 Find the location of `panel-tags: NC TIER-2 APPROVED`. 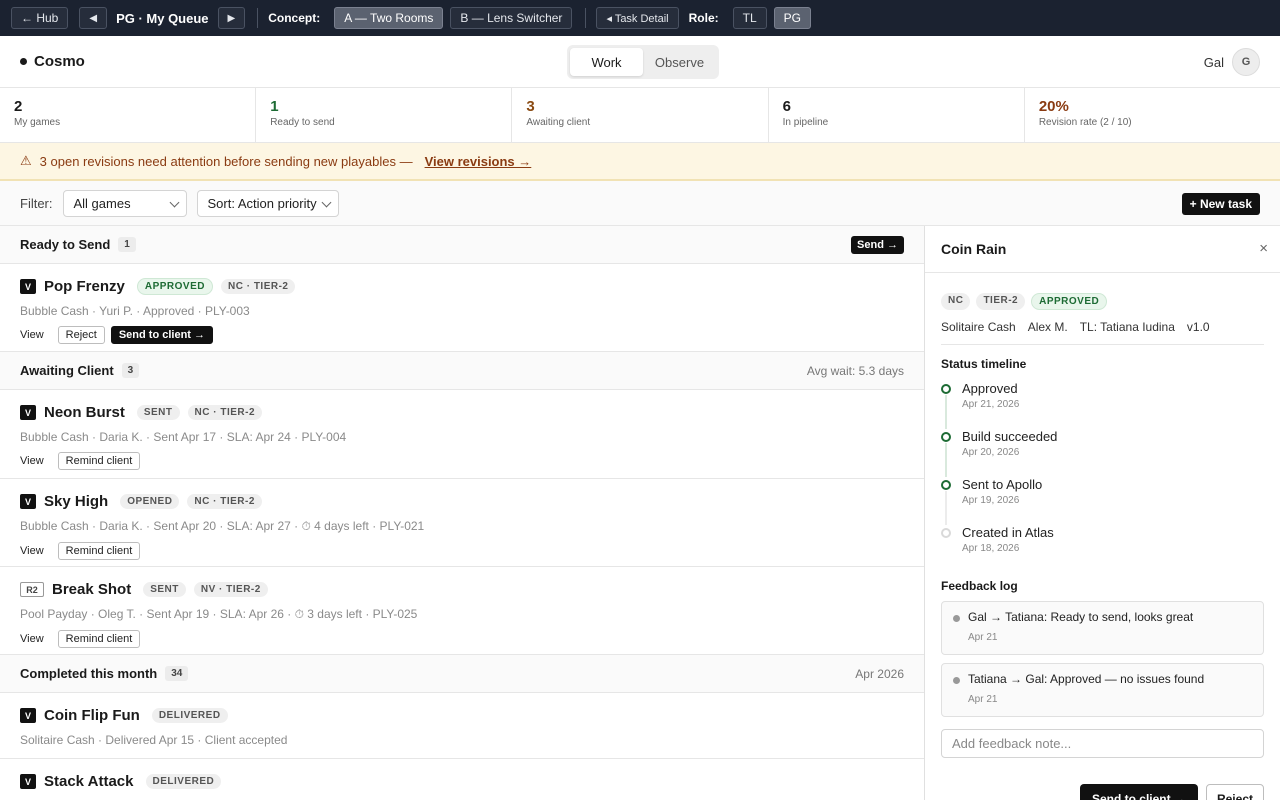

panel-tags: NC TIER-2 APPROVED is located at coordinates (1102, 301).